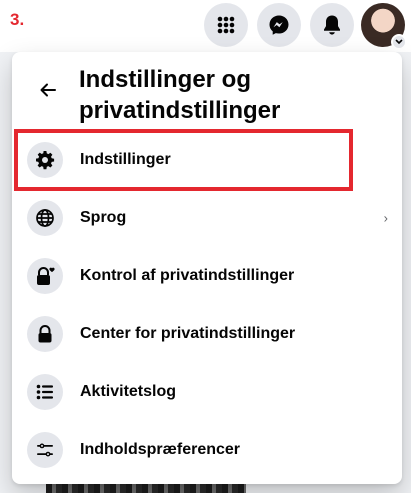 This screenshot has width=411, height=493. I want to click on menu-item-label: Center for privatindstillinger, so click(188, 333).